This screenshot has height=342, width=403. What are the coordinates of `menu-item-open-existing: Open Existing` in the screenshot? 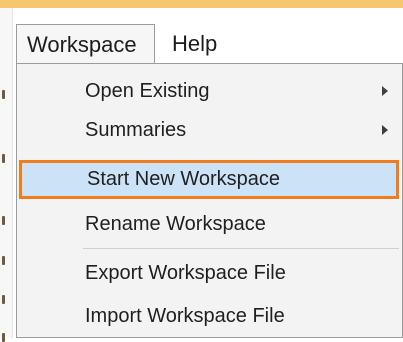 It's located at (209, 91).